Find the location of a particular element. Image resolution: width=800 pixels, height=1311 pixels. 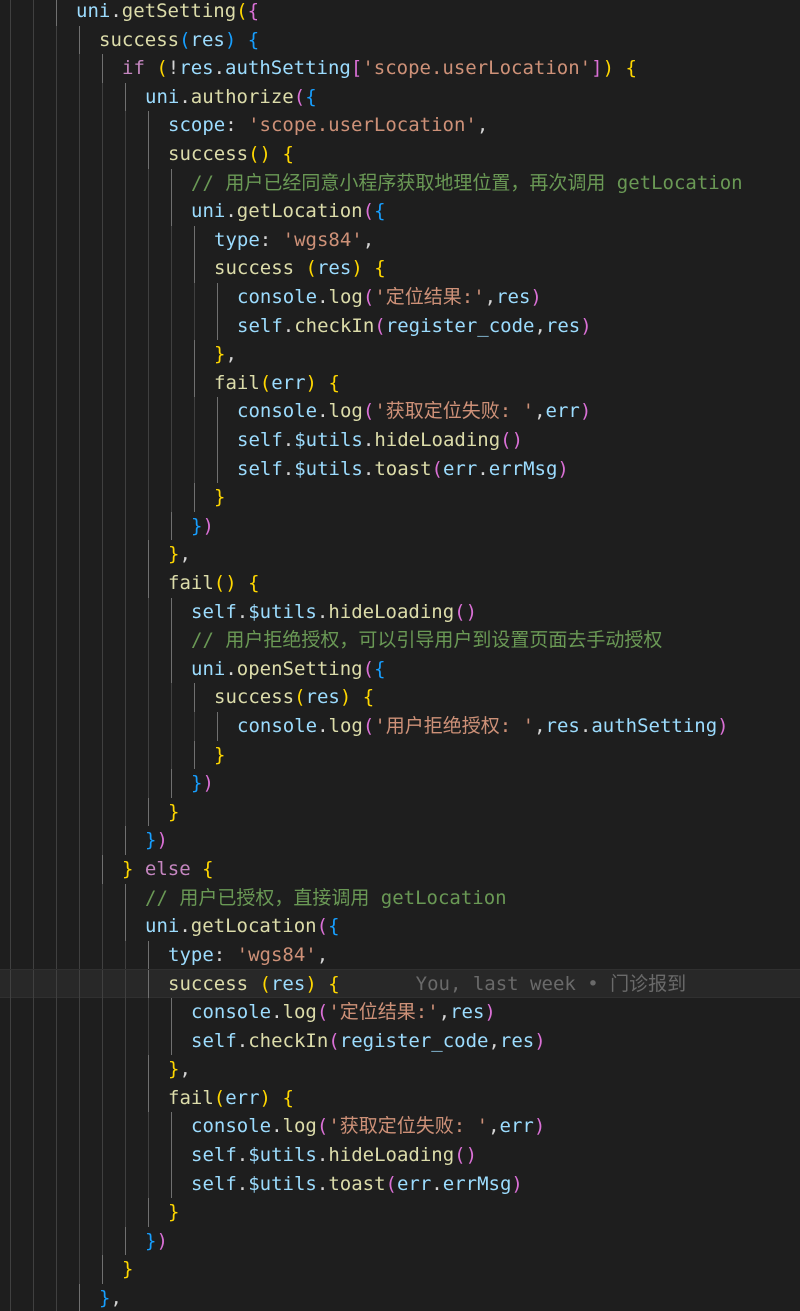

code-line: uni.getSetting({ is located at coordinates (400, 13).